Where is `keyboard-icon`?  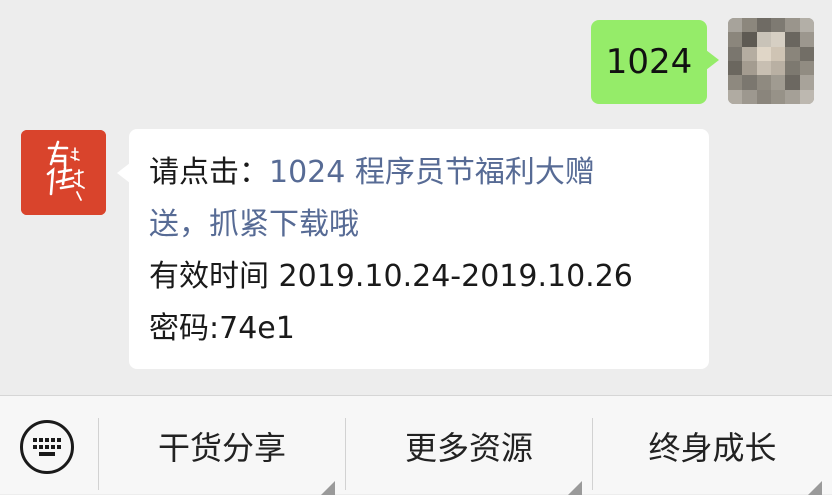
keyboard-icon is located at coordinates (47, 447).